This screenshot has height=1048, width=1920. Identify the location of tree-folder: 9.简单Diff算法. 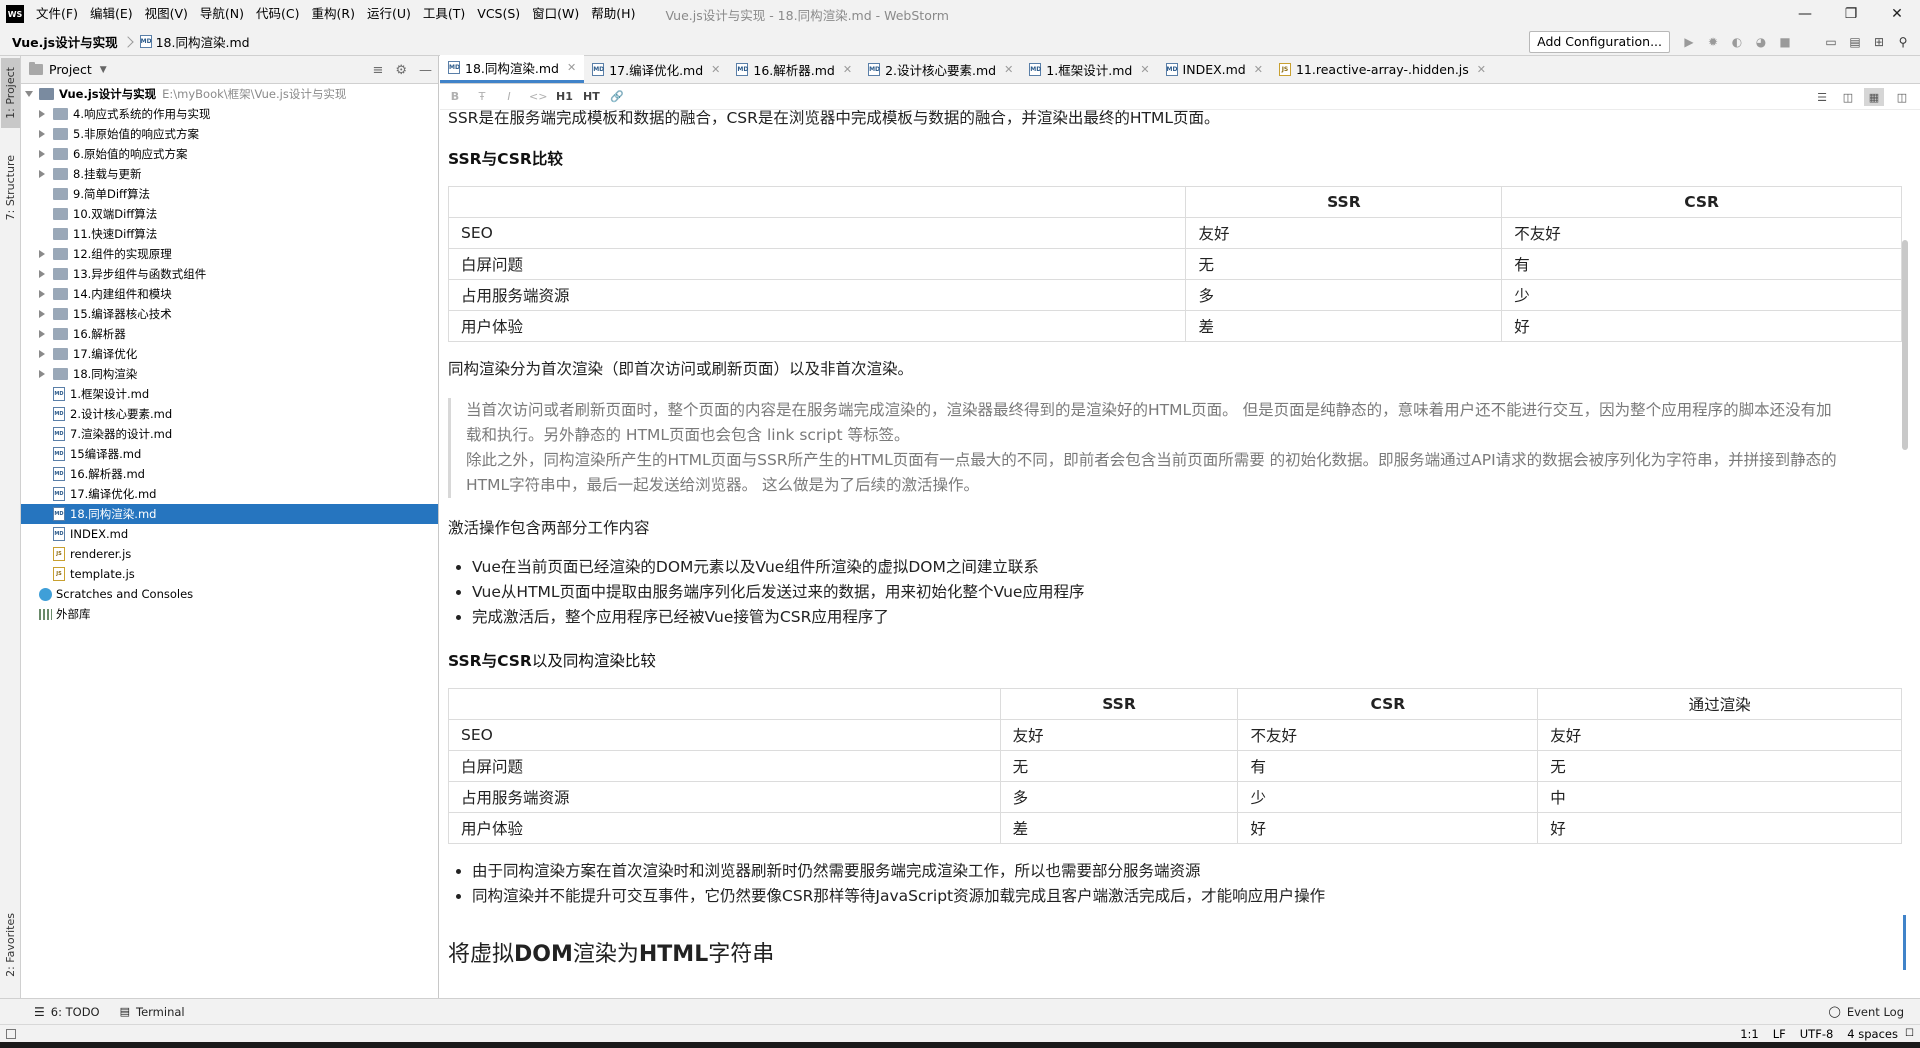
(229, 194).